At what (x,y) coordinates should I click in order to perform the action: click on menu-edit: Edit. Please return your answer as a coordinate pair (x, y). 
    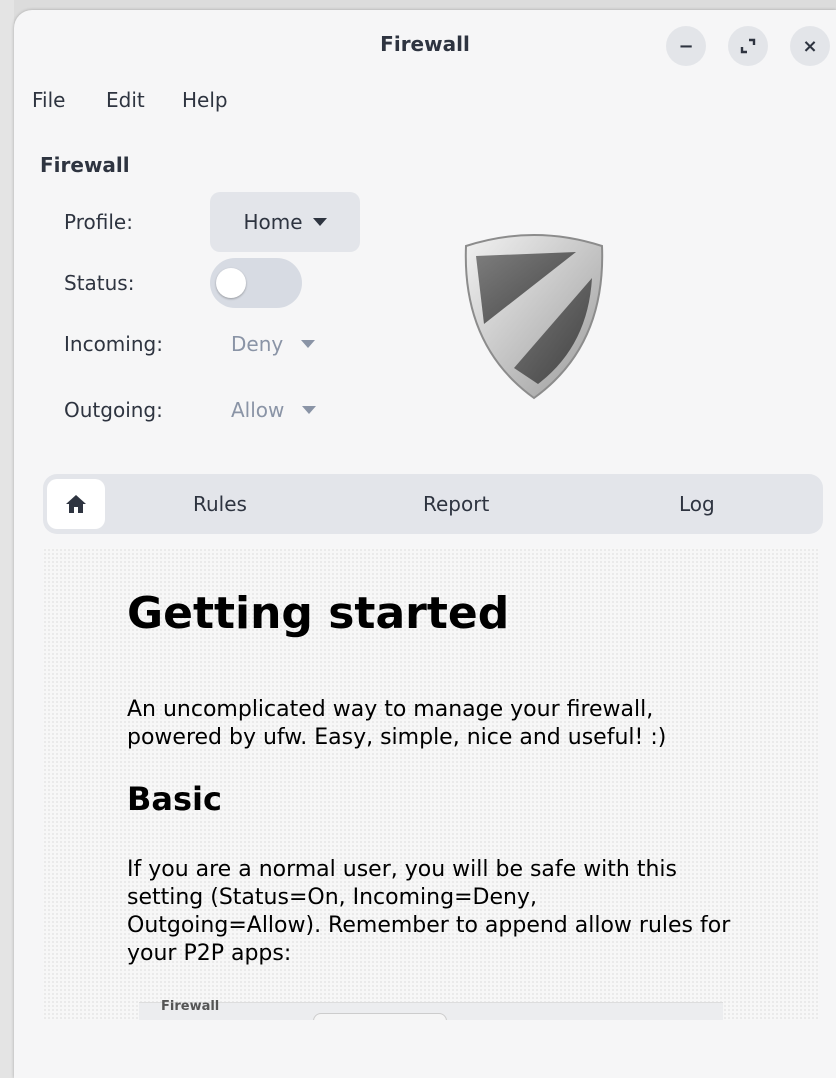
    Looking at the image, I should click on (125, 100).